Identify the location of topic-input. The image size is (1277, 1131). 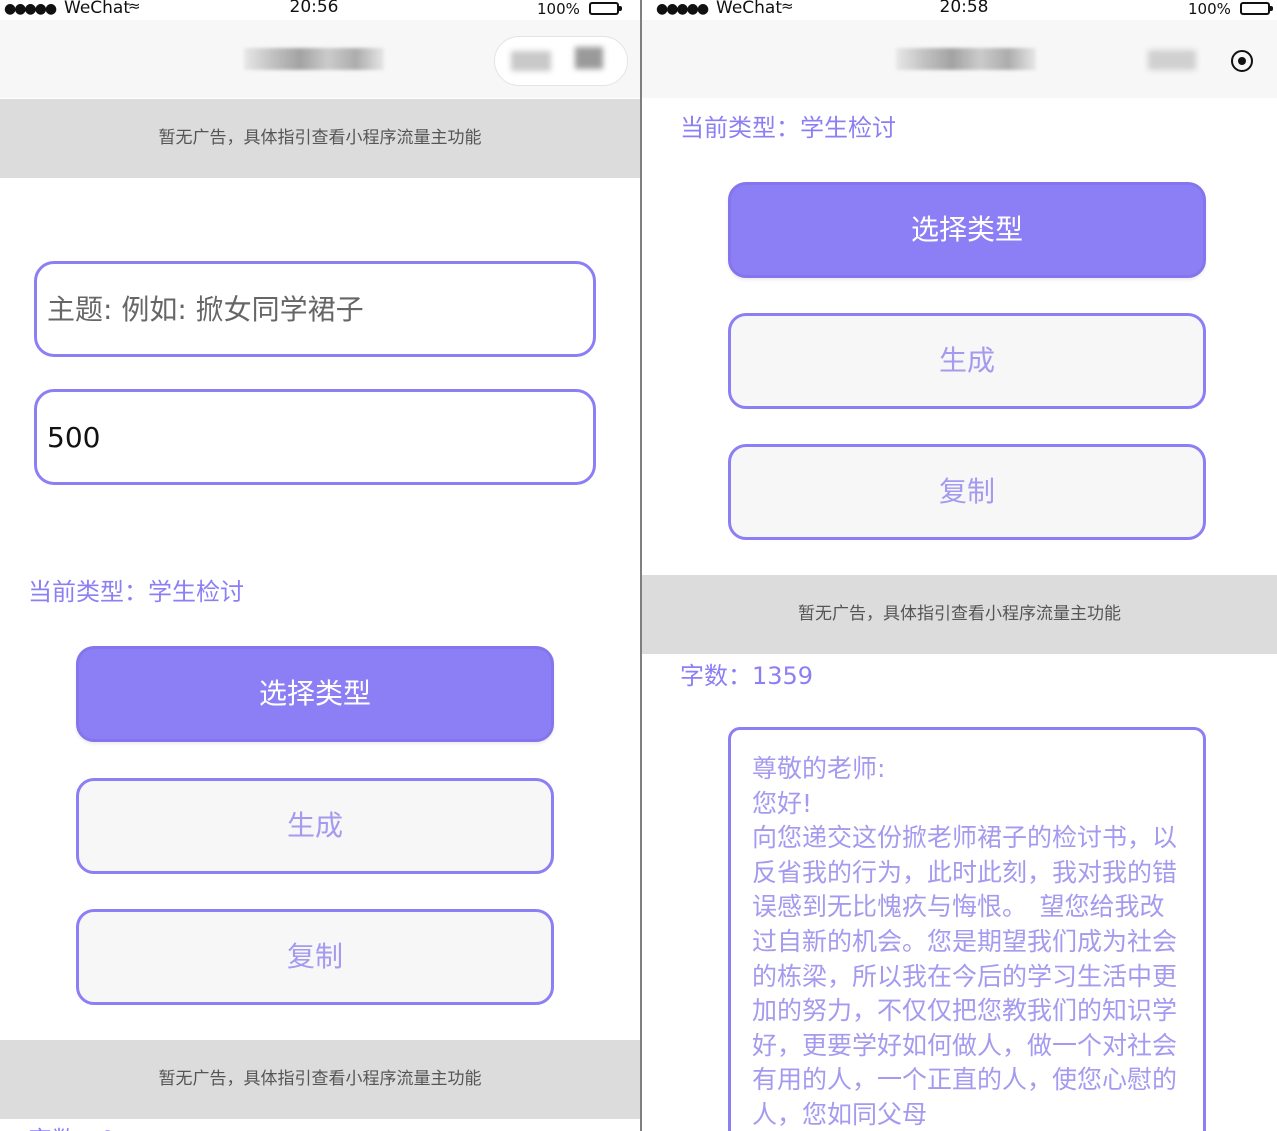
(315, 309).